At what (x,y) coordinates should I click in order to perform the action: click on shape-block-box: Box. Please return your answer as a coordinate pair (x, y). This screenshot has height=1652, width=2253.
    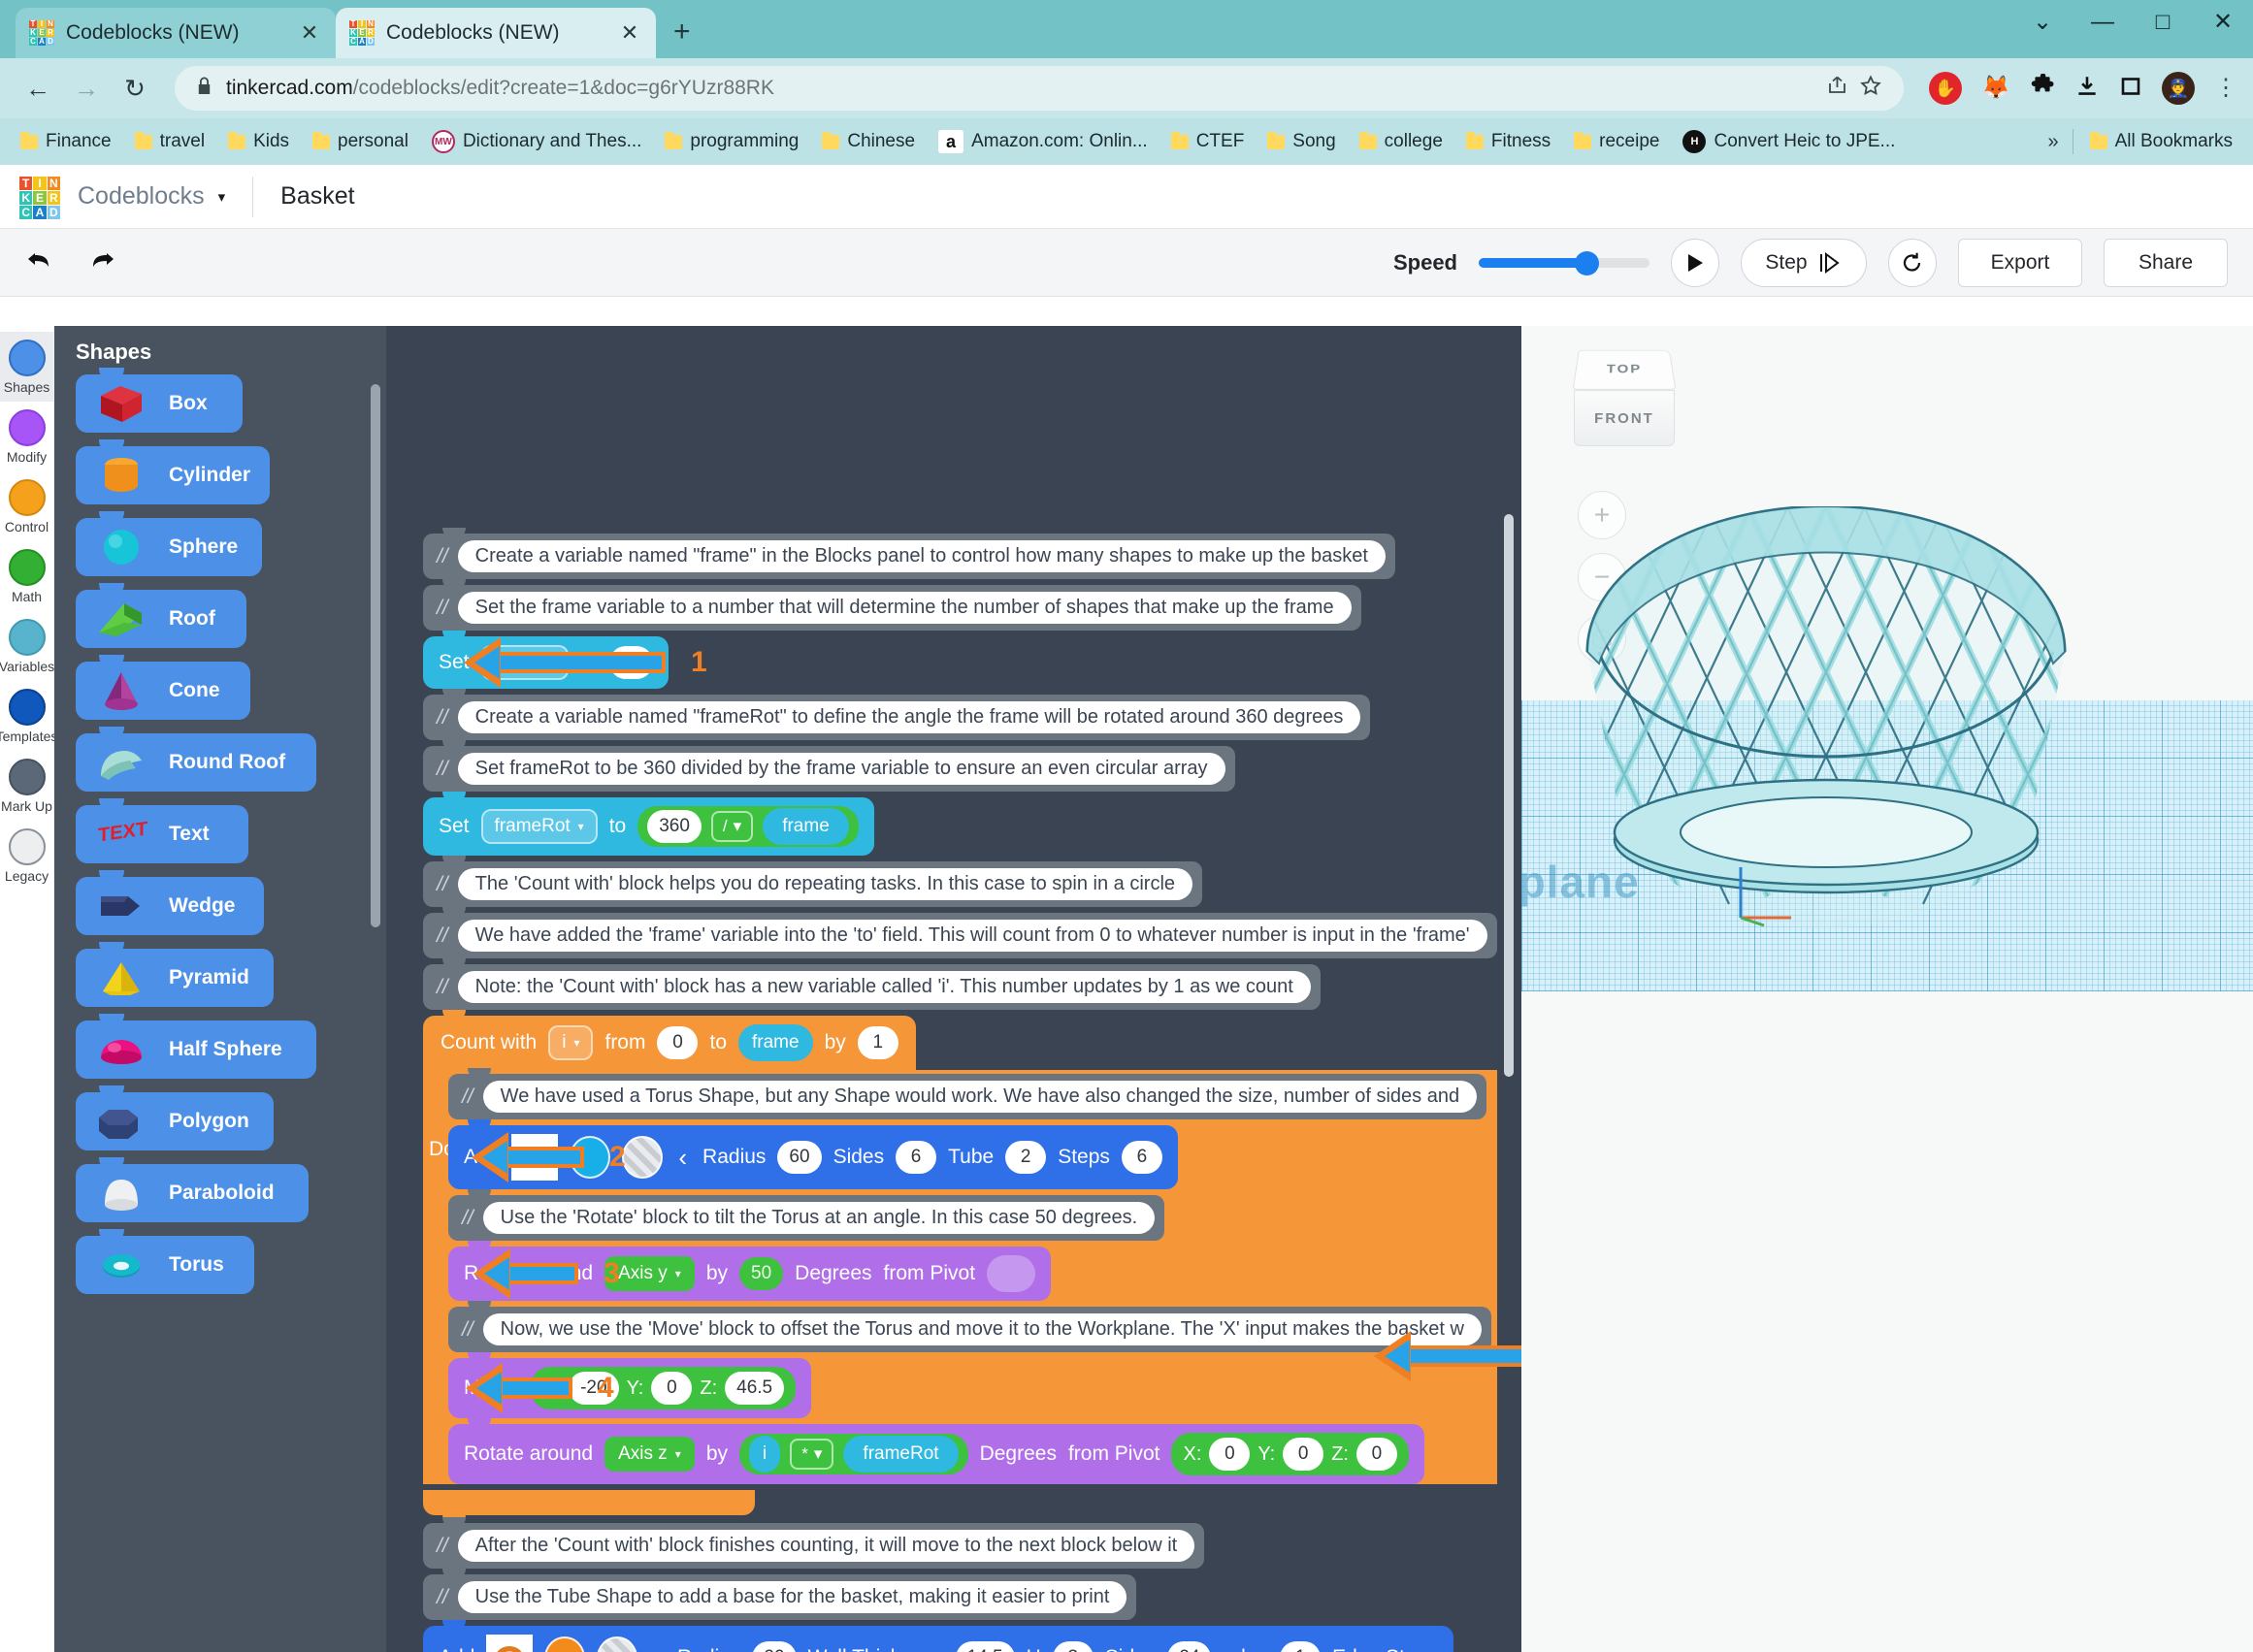
    Looking at the image, I should click on (159, 400).